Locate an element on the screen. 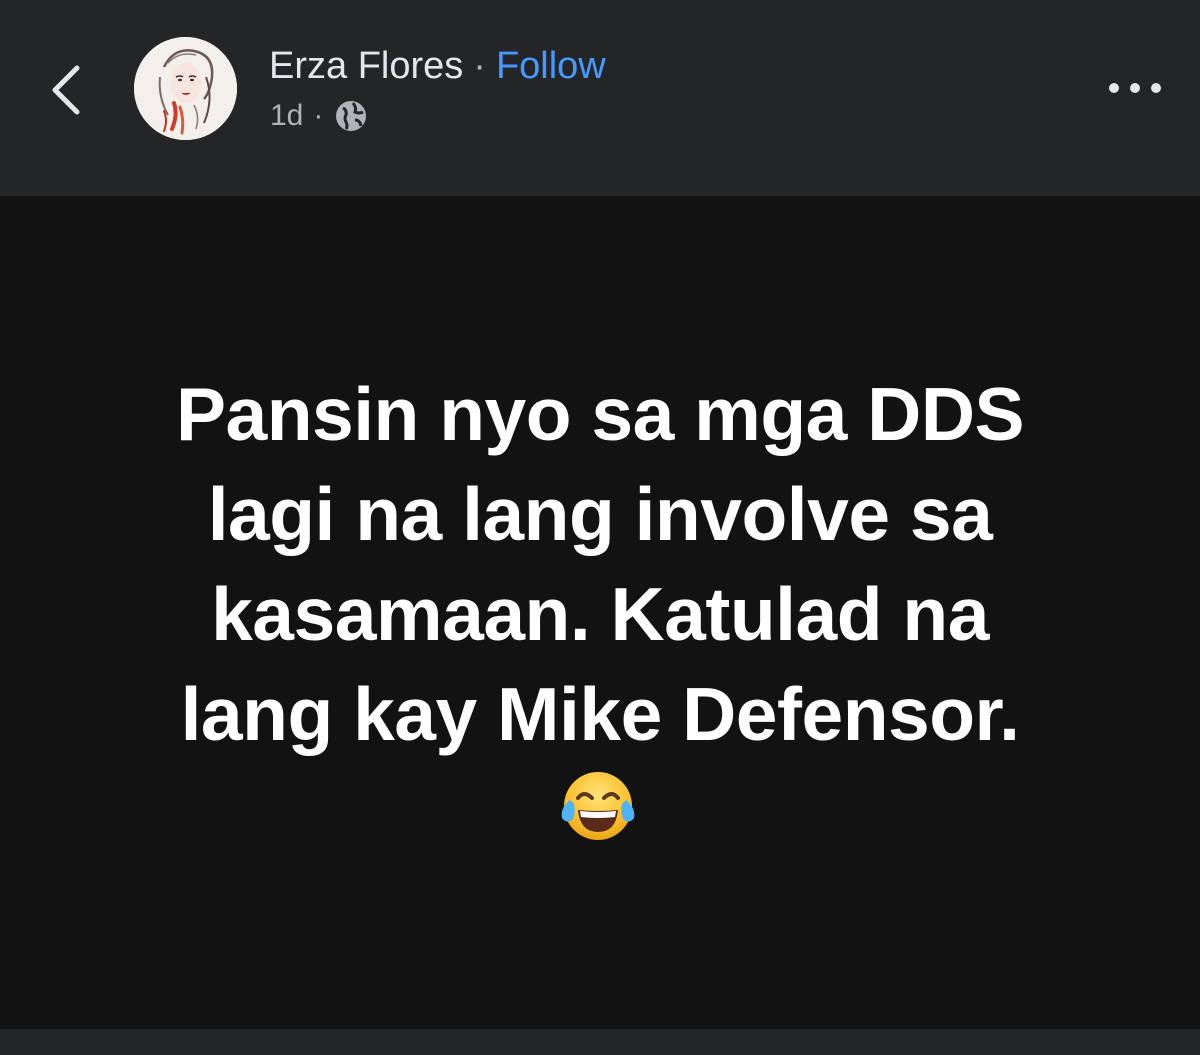 The image size is (1200, 1055). post-timestamp: 1d is located at coordinates (286, 116).